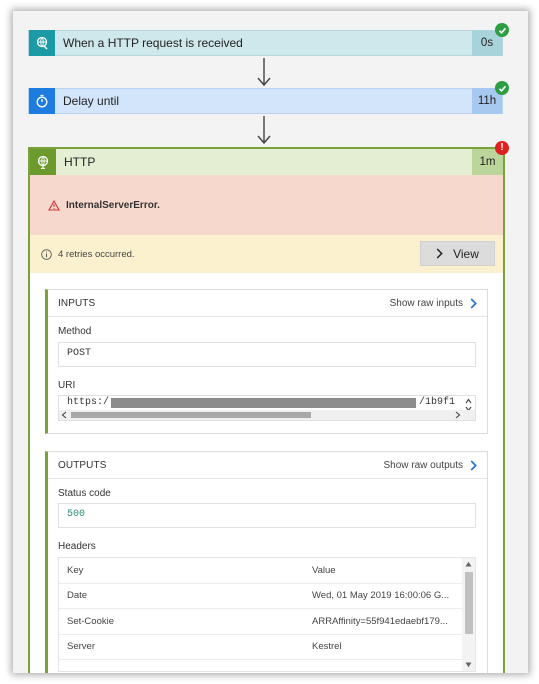 This screenshot has height=684, width=539. Describe the element at coordinates (468, 665) in the screenshot. I see `scroll-down-icon` at that location.